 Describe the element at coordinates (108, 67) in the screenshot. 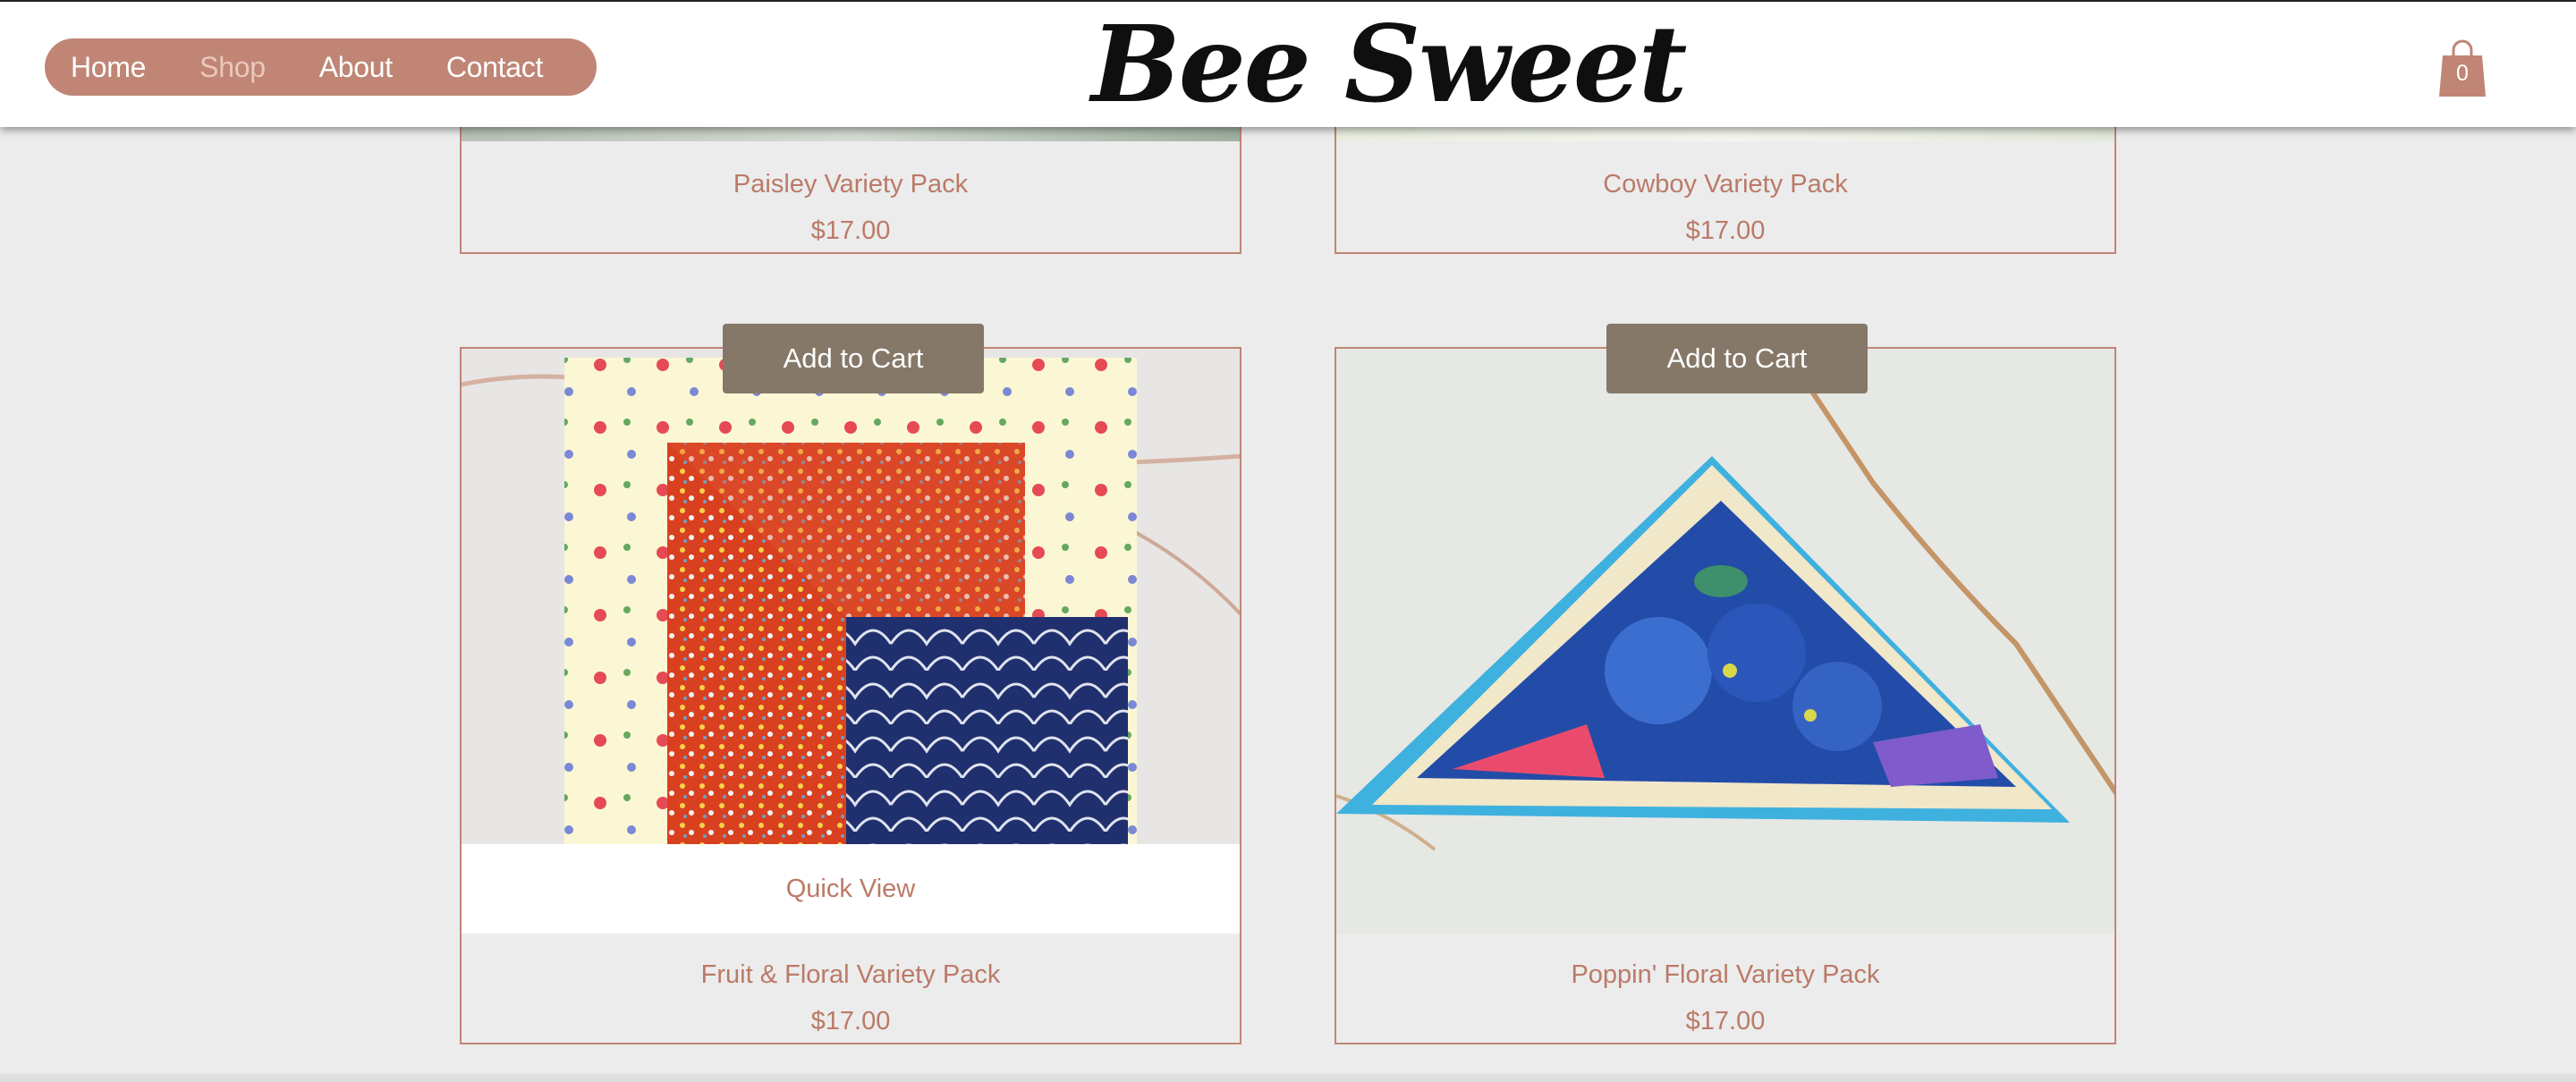

I see `nav-home: Home` at that location.